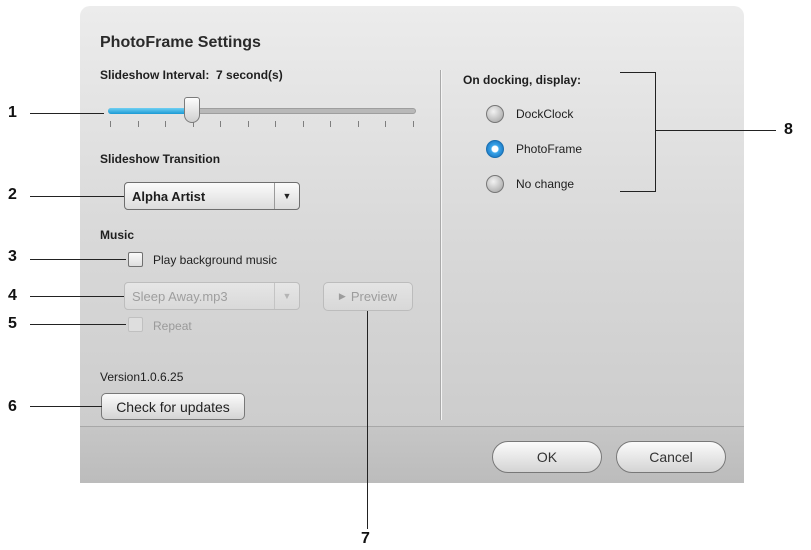  I want to click on callout-2: 2, so click(12, 194).